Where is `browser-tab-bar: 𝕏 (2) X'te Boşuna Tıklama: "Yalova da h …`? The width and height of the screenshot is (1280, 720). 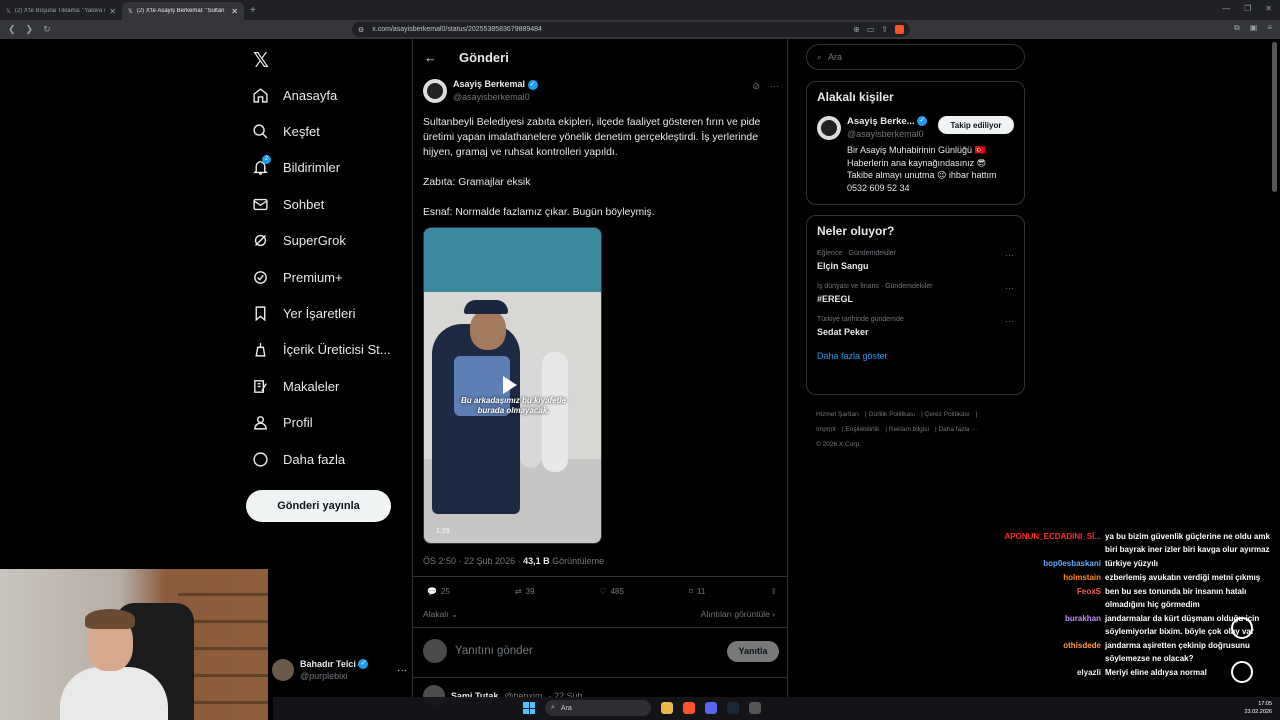 browser-tab-bar: 𝕏 (2) X'te Boşuna Tıklama: "Yalova da h … is located at coordinates (640, 10).